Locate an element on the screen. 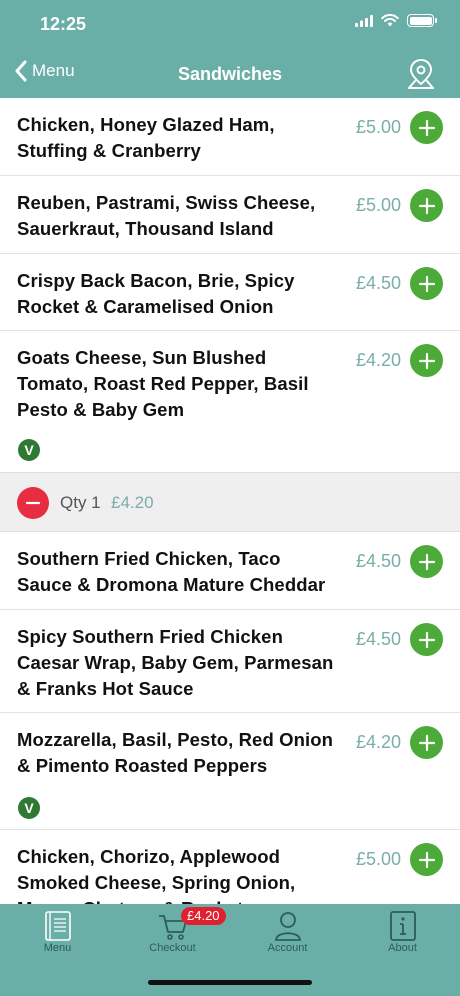  person-icon is located at coordinates (287, 926).